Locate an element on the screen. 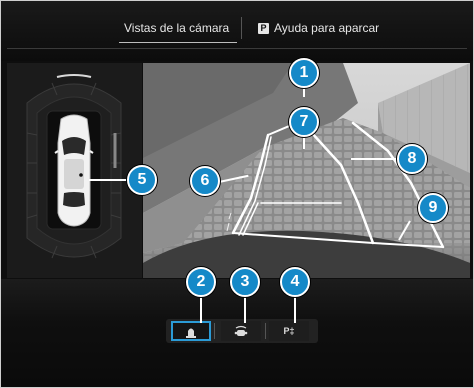 Image resolution: width=474 pixels, height=388 pixels. callout-7: 7 is located at coordinates (304, 122).